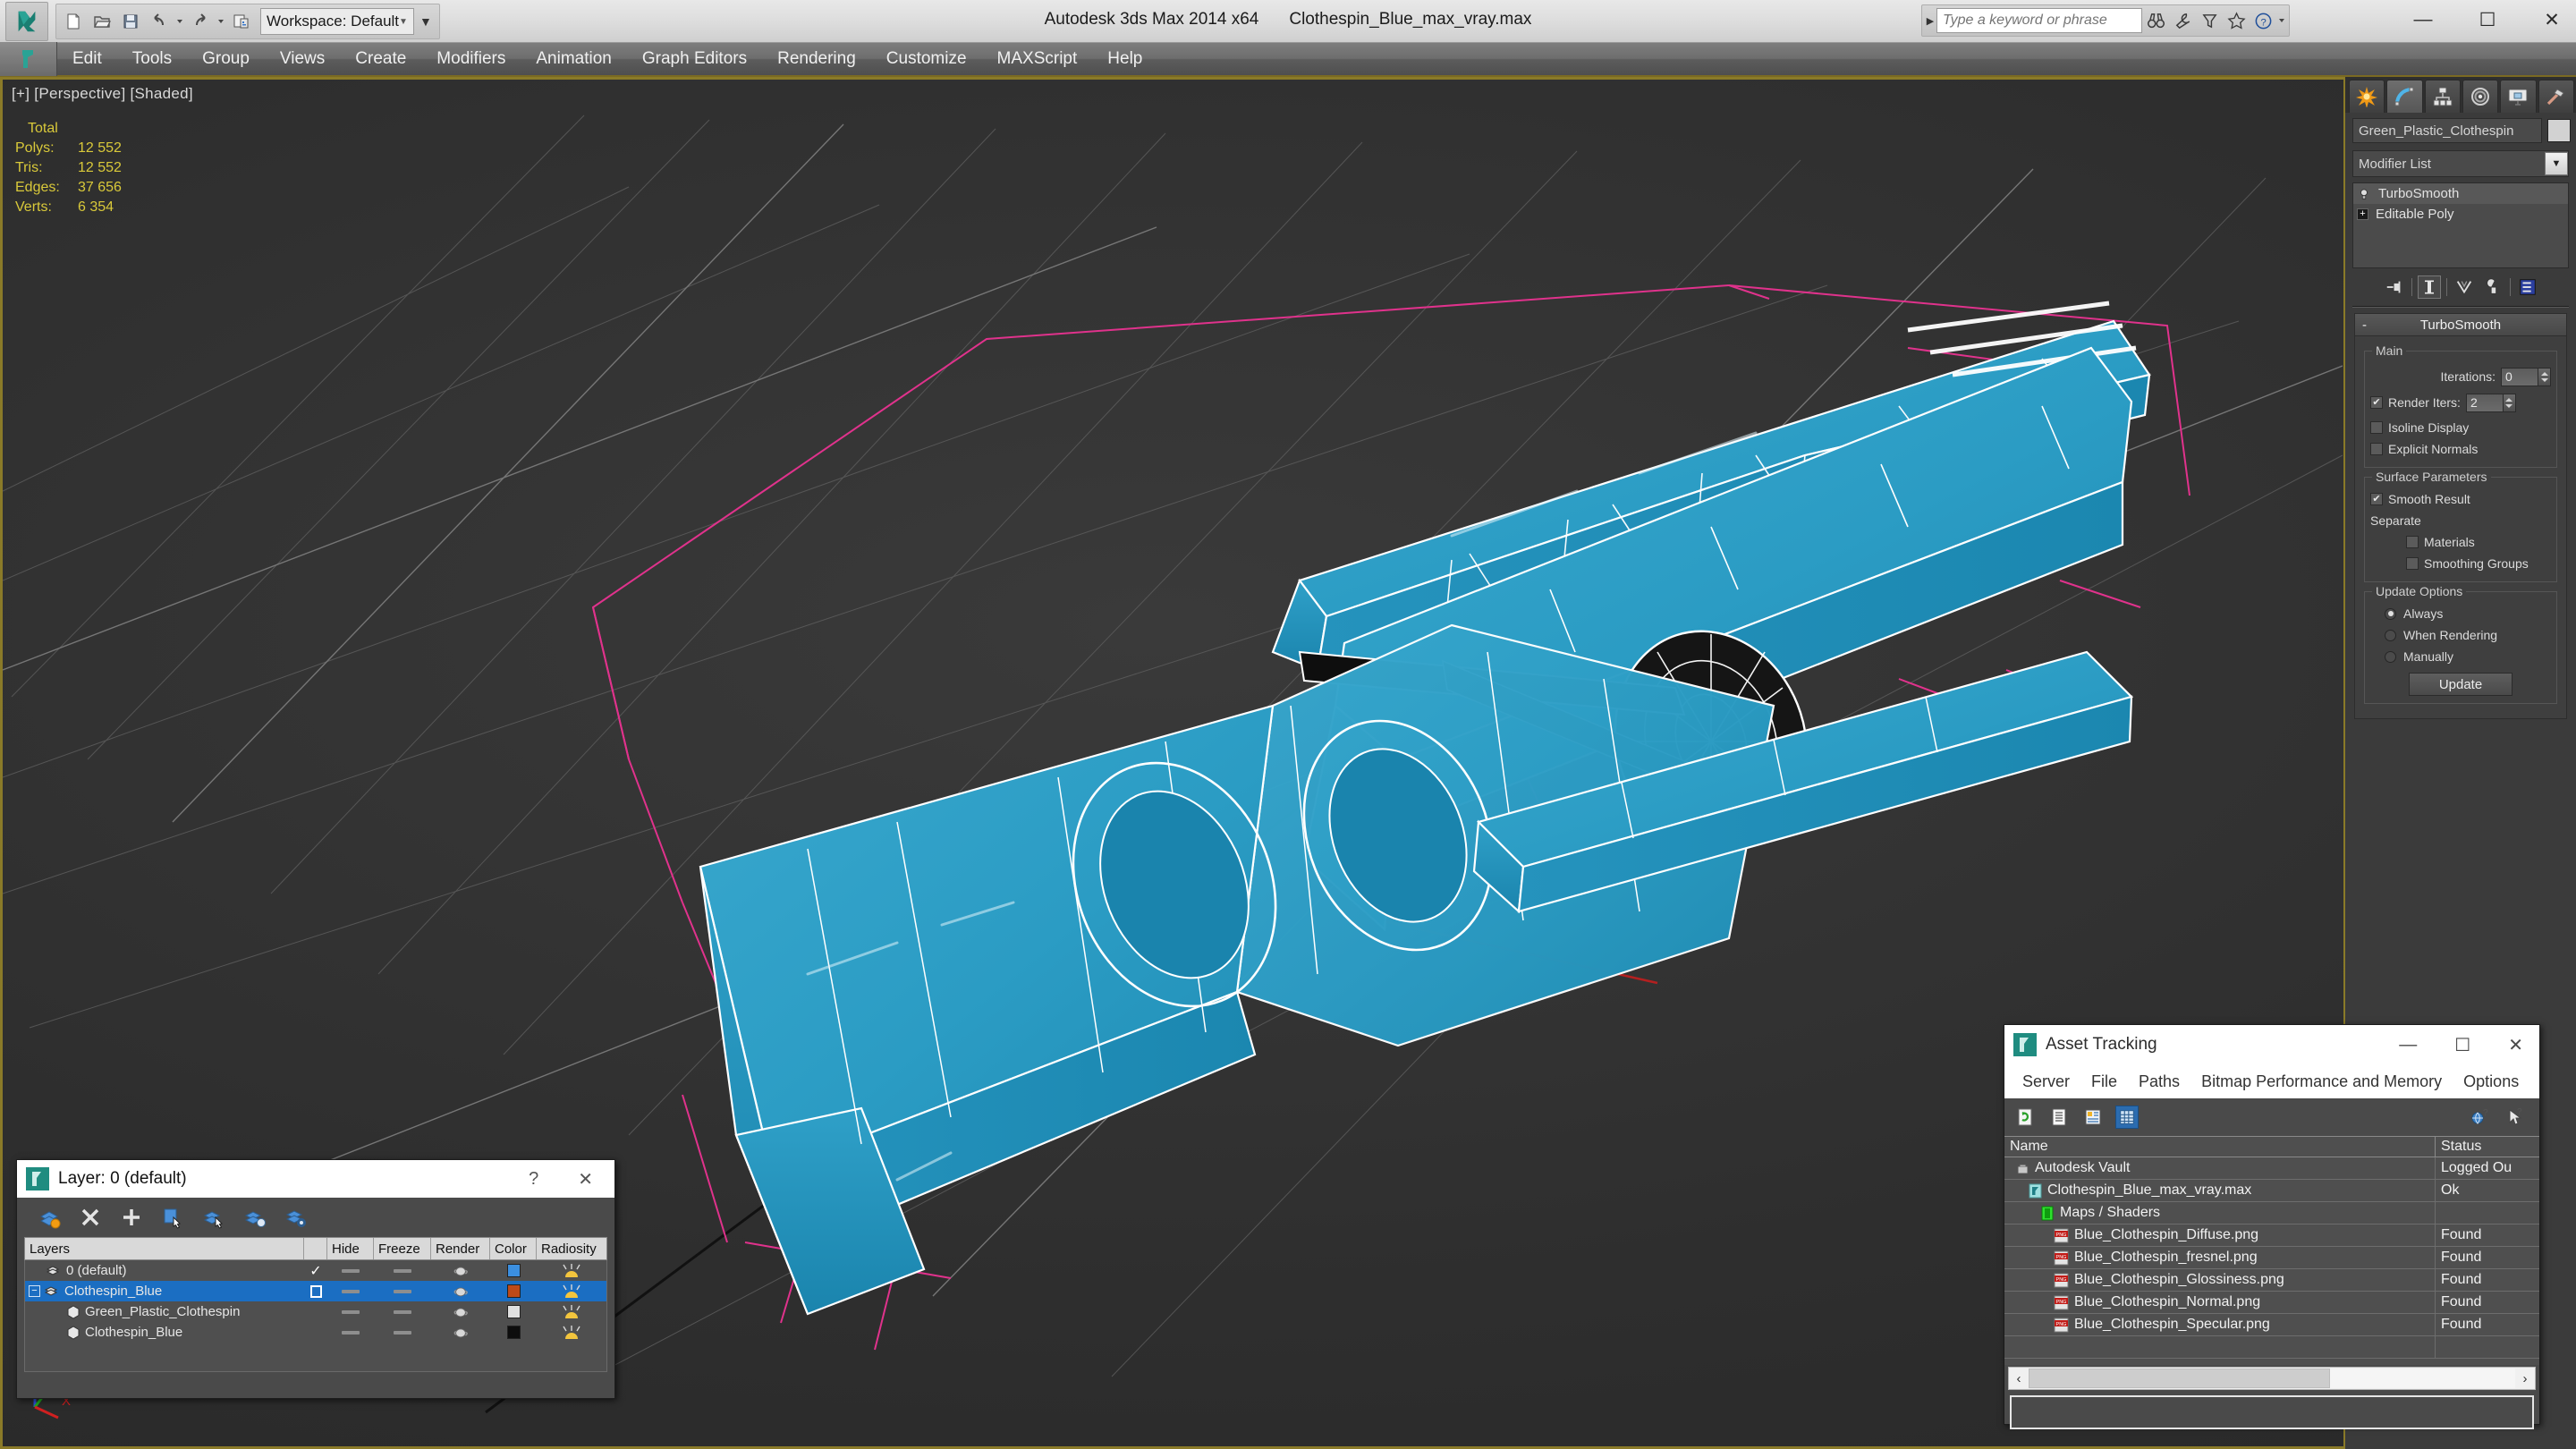 Image resolution: width=2576 pixels, height=1449 pixels. I want to click on menu-item-animation: Animation, so click(574, 59).